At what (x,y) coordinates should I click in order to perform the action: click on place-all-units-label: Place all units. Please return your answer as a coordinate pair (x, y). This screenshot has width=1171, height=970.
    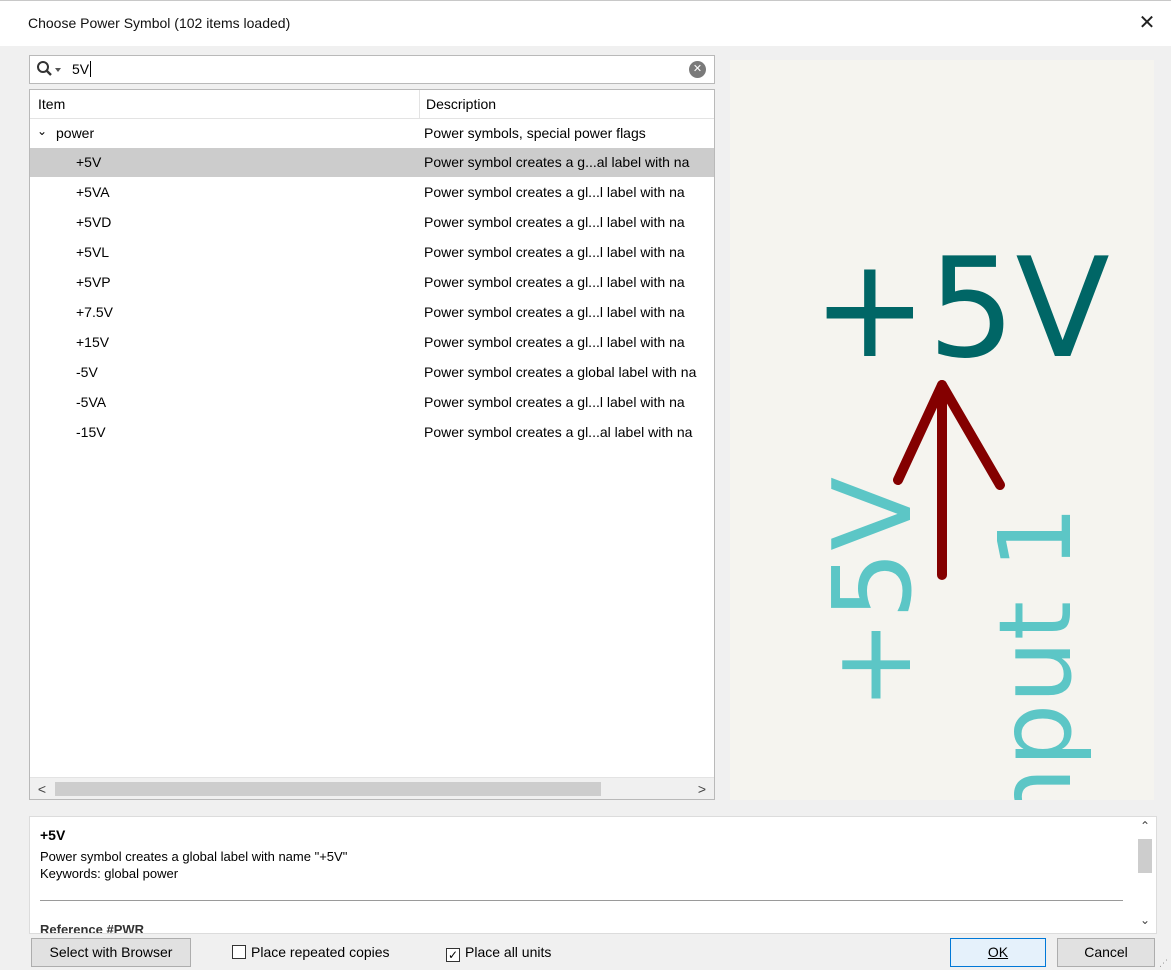
    Looking at the image, I should click on (508, 952).